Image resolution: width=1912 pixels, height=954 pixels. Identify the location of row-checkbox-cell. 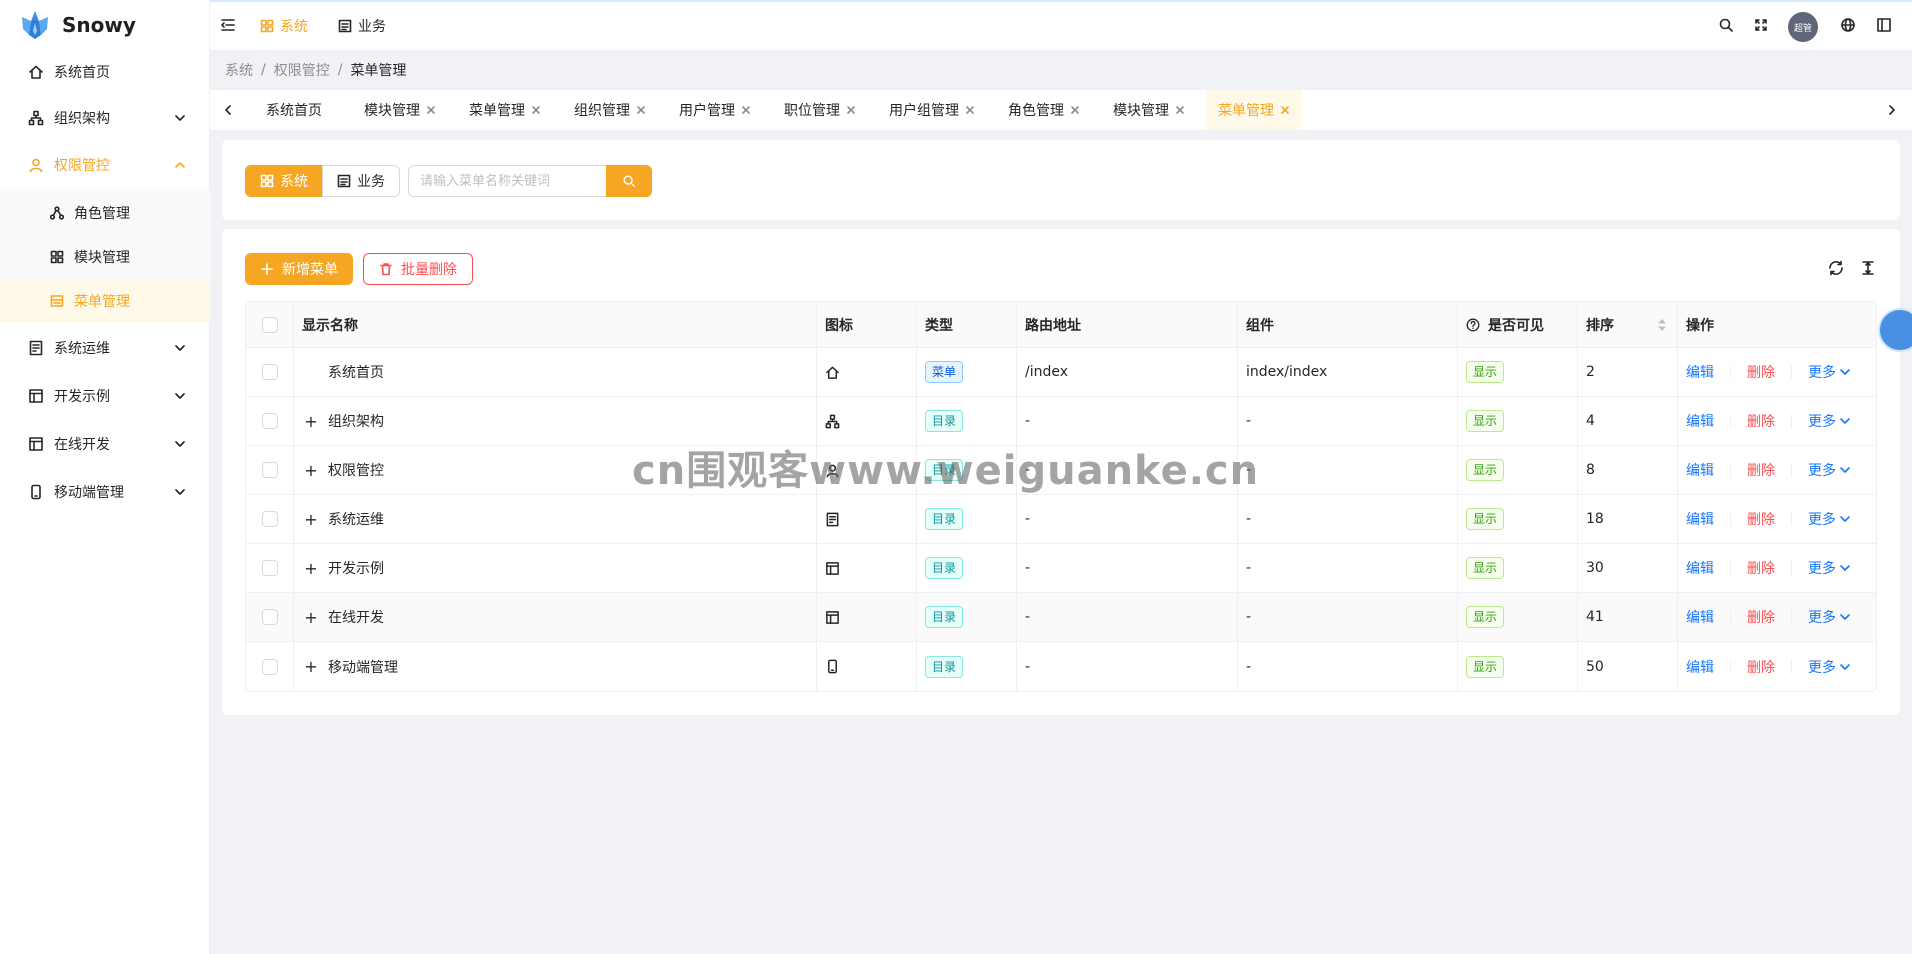
(270, 470).